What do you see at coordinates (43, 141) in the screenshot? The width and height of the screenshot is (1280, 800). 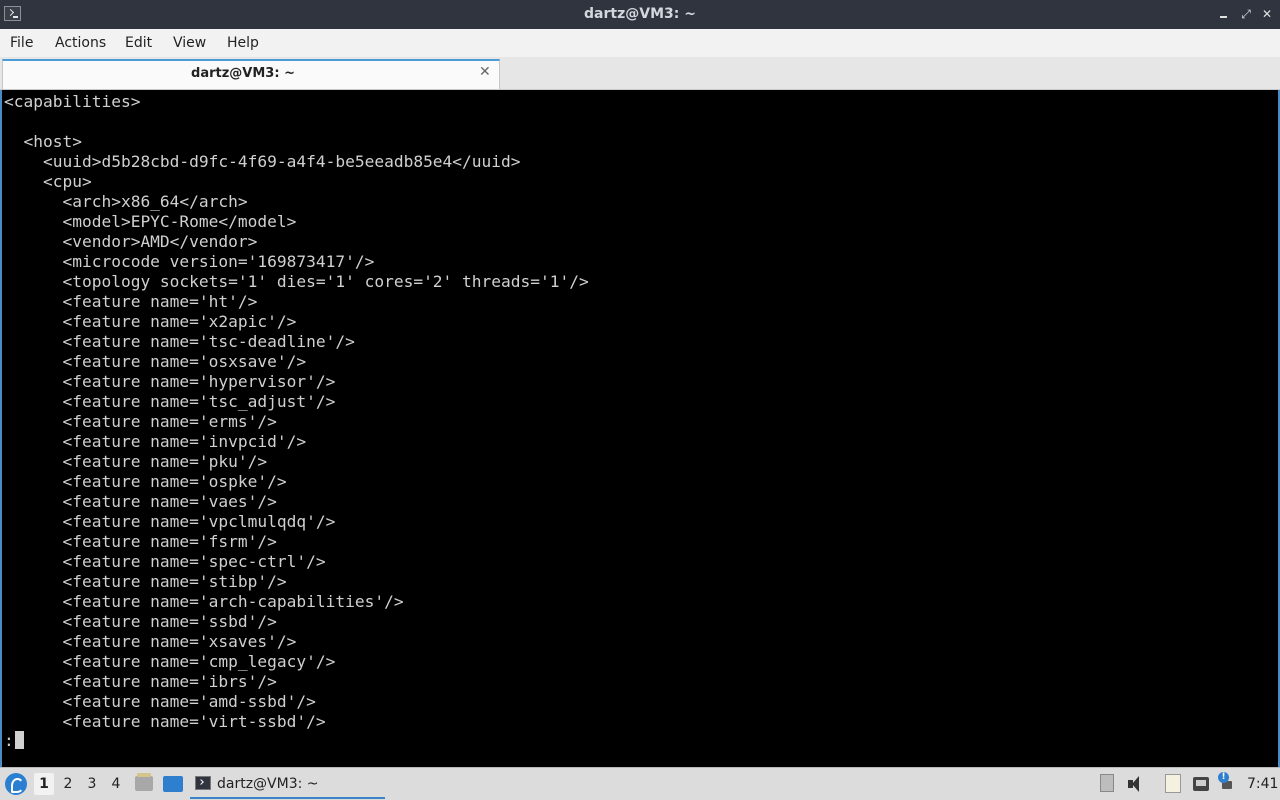 I see `terminal-line: <host>` at bounding box center [43, 141].